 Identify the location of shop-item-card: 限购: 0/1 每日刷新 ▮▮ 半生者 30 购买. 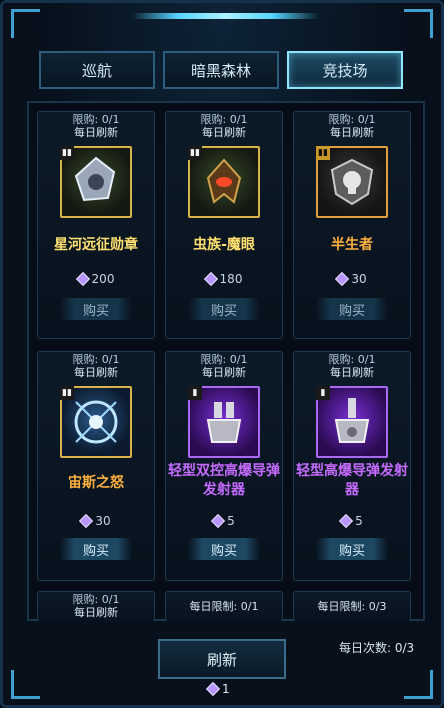
(352, 225).